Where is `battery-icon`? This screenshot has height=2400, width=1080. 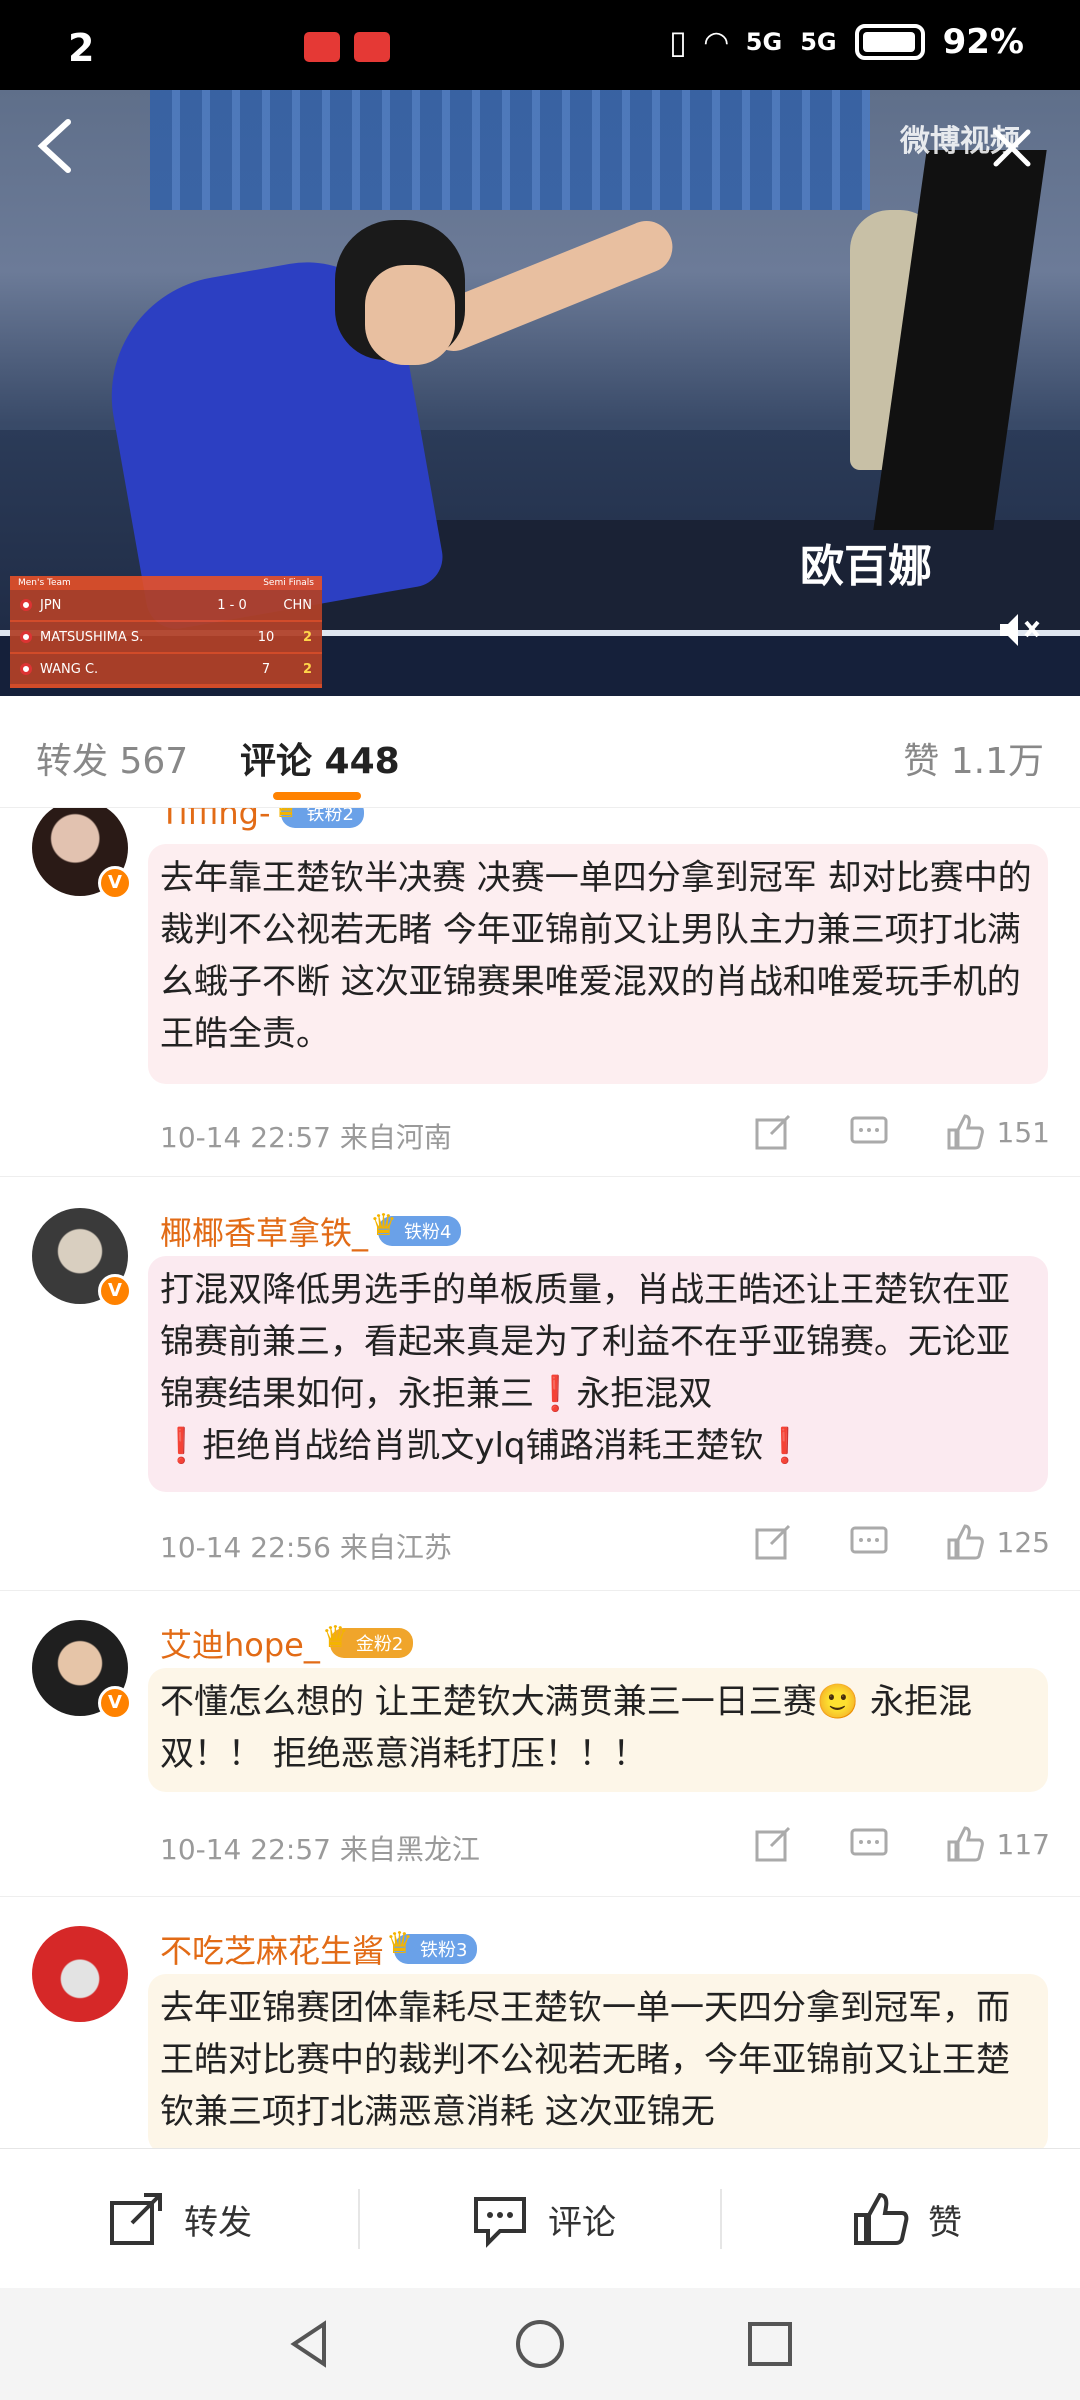
battery-icon is located at coordinates (889, 42).